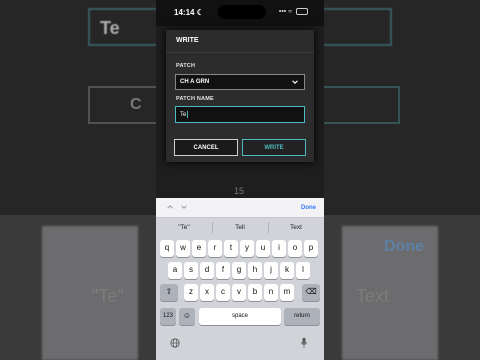 This screenshot has height=360, width=480. I want to click on key-s: s, so click(191, 270).